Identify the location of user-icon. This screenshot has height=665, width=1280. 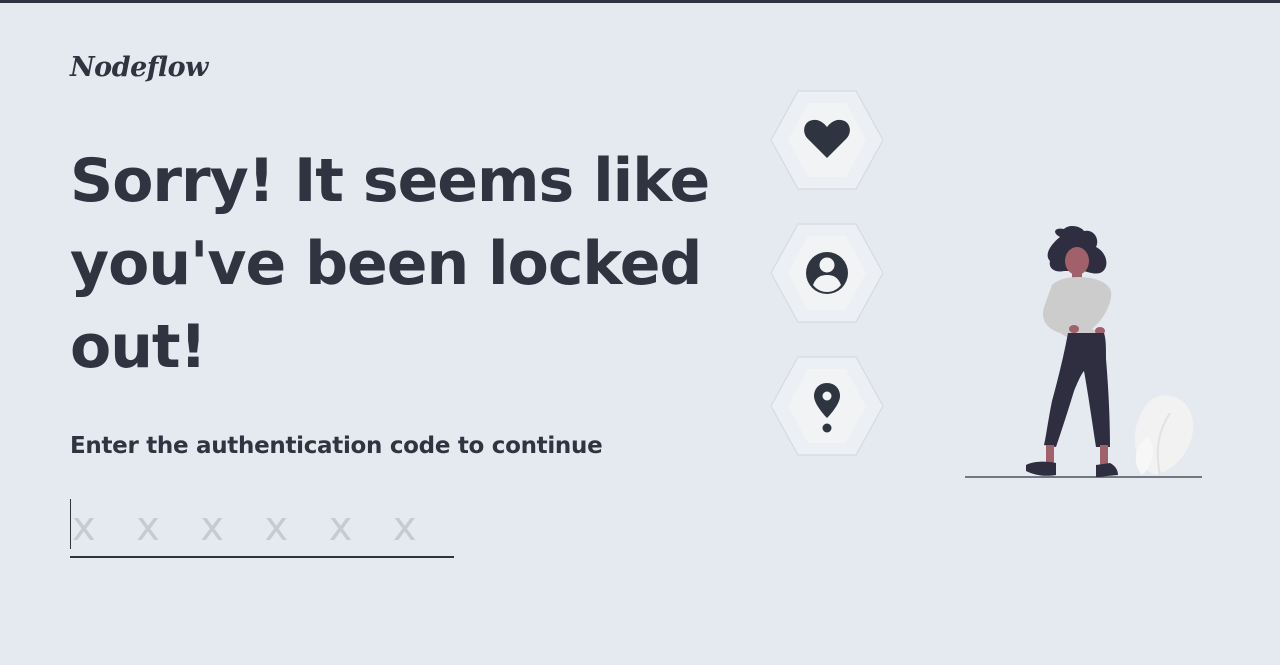
(827, 273).